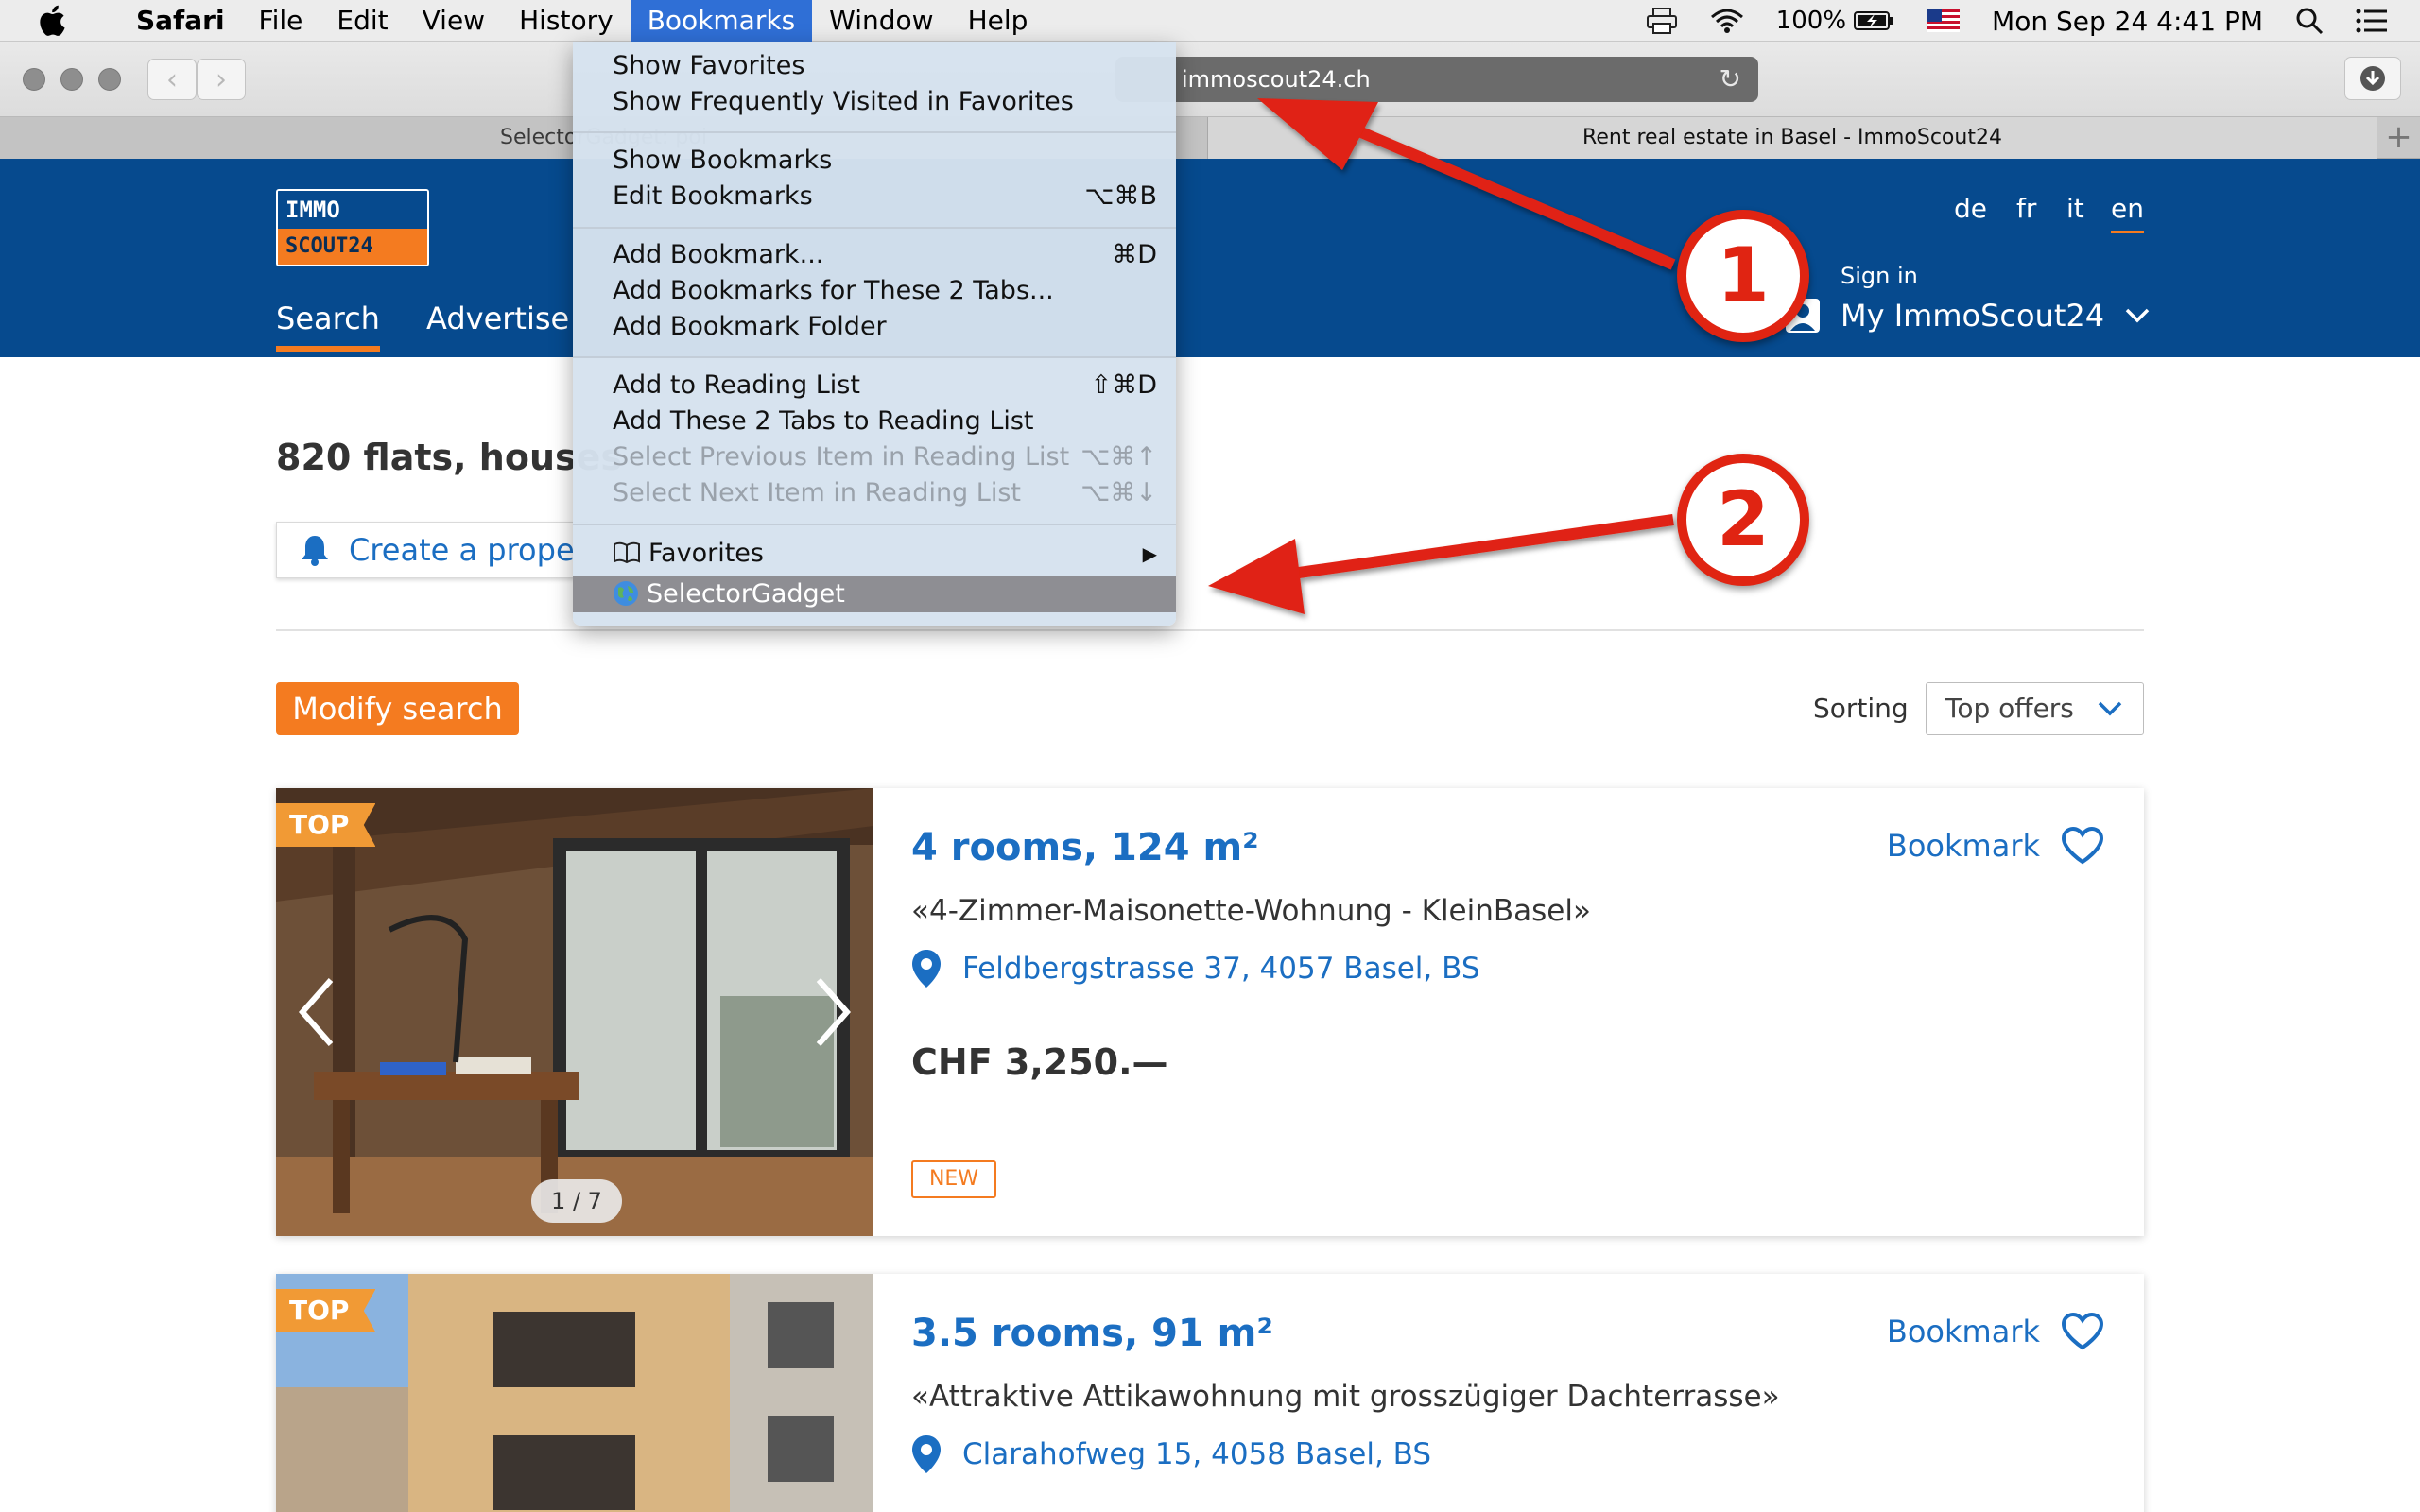 Image resolution: width=2420 pixels, height=1512 pixels. Describe the element at coordinates (2138, 315) in the screenshot. I see `chevron-down-icon` at that location.